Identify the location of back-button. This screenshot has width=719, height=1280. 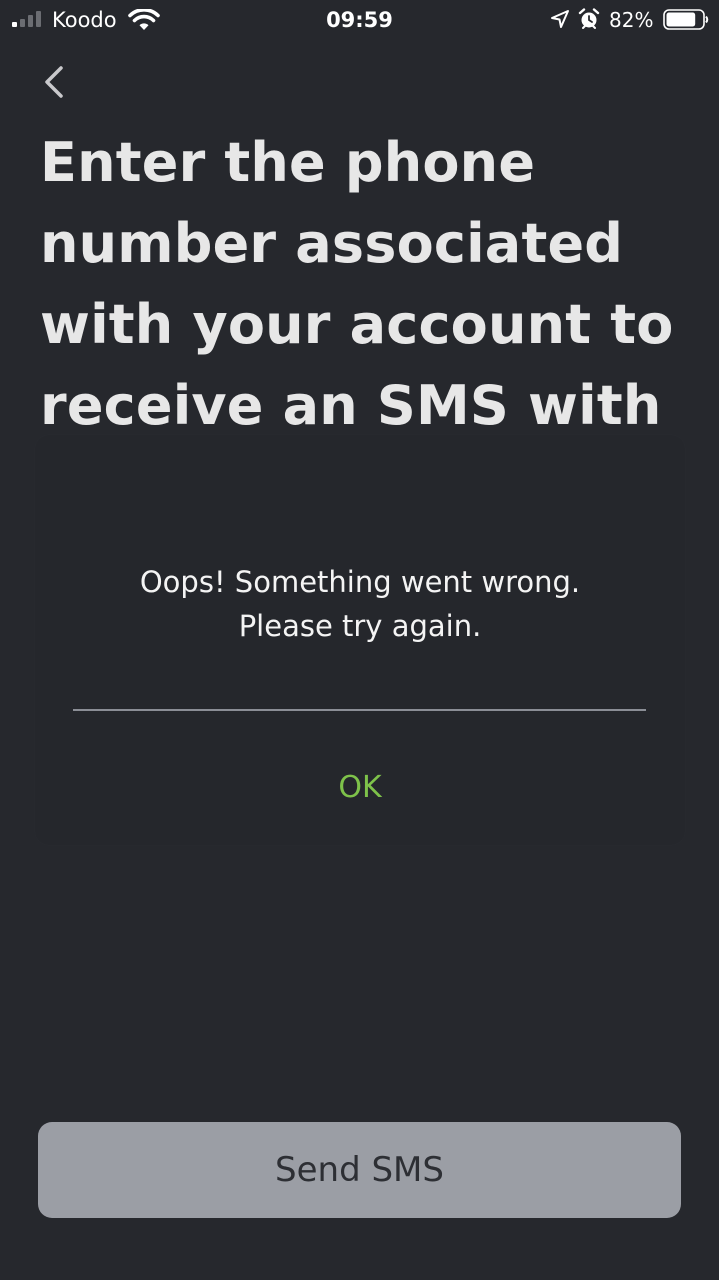
(54, 82).